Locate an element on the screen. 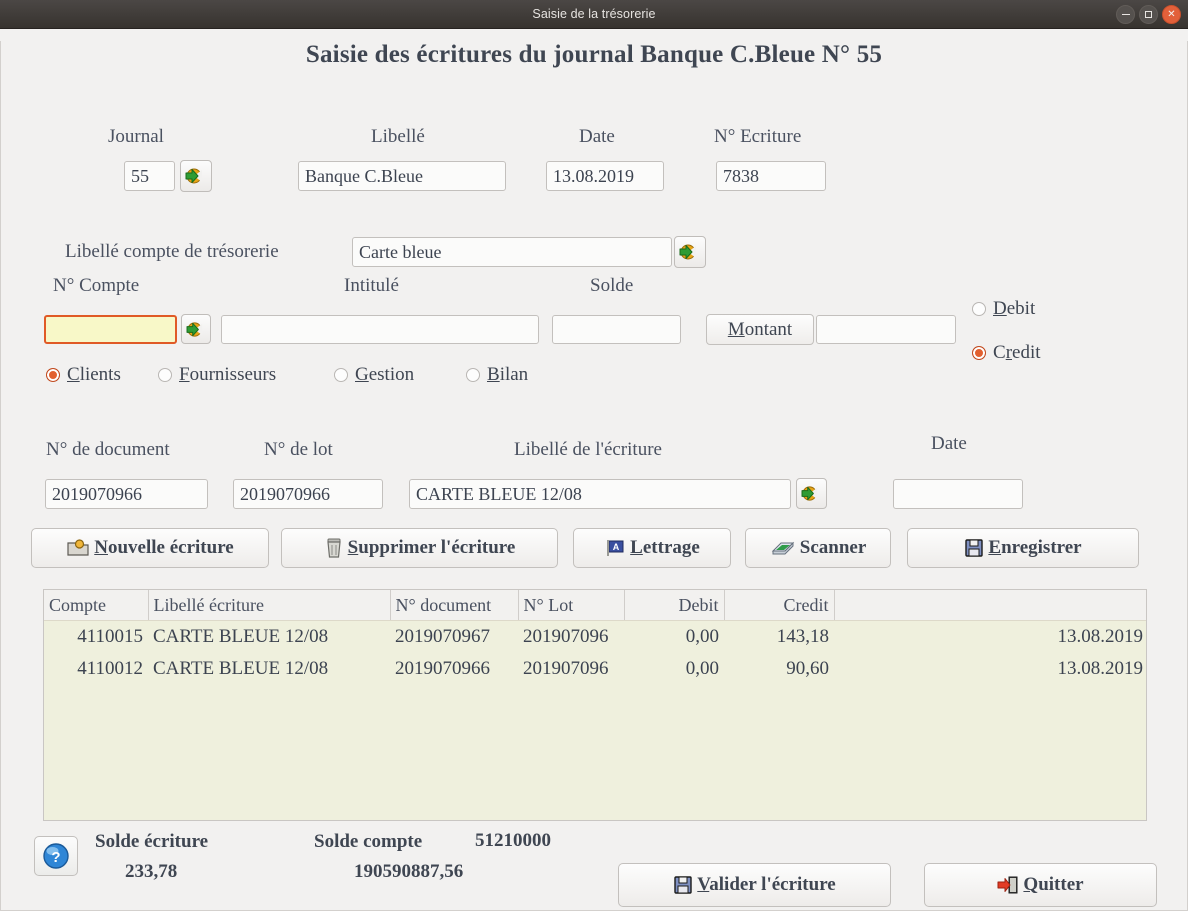 Image resolution: width=1188 pixels, height=911 pixels. libelle-input is located at coordinates (402, 176).